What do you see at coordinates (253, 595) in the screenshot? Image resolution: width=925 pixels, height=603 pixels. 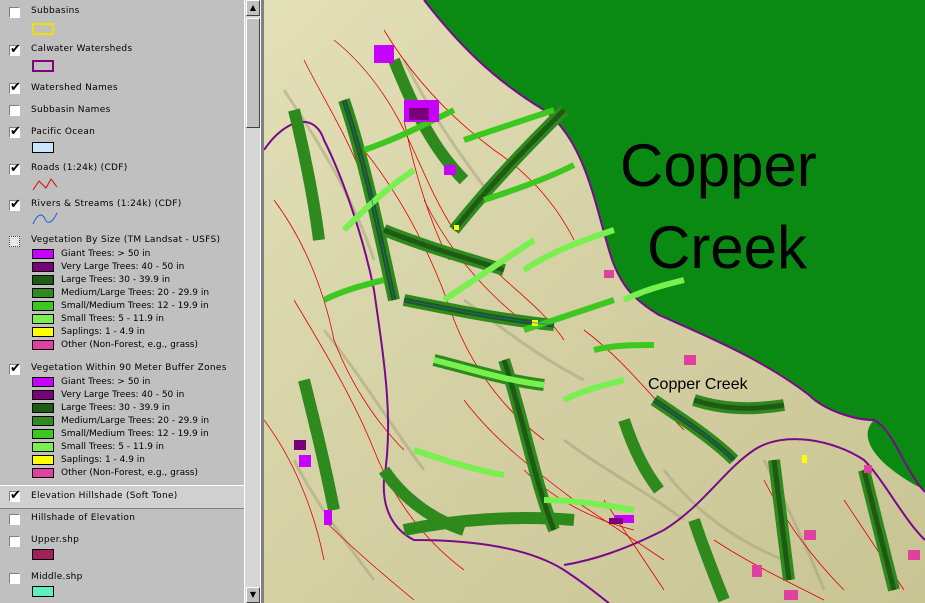 I see `scroll-down-button: ▼` at bounding box center [253, 595].